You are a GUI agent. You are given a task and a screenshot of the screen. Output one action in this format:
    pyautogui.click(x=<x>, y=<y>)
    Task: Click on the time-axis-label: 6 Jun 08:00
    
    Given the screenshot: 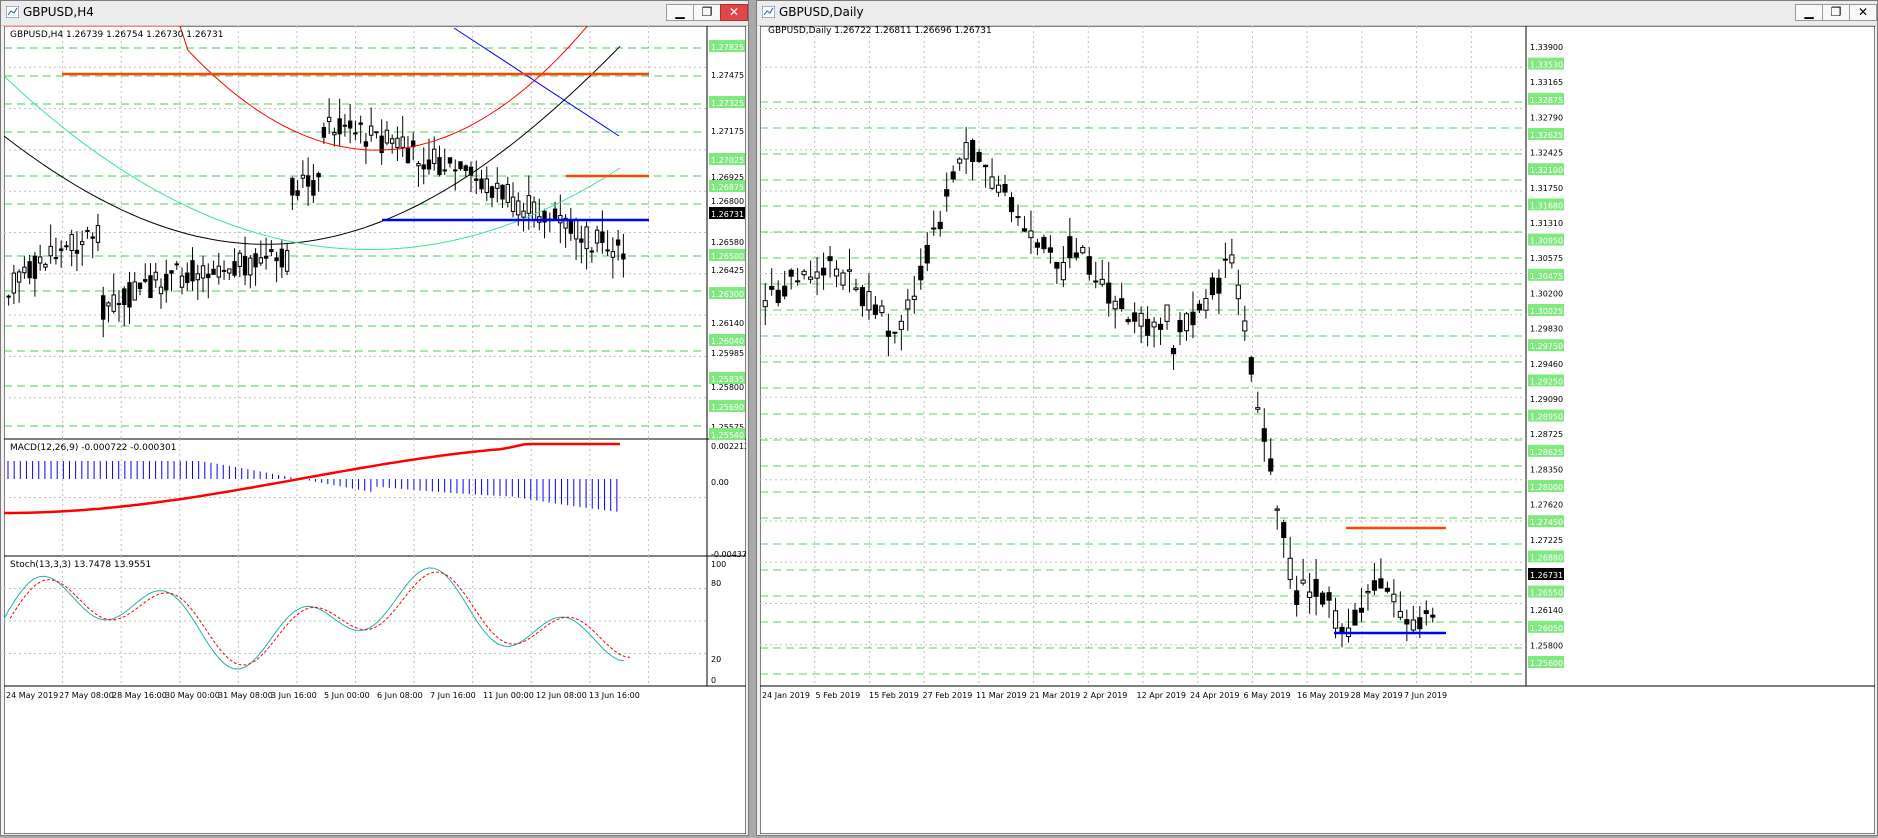 What is the action you would take?
    pyautogui.click(x=400, y=695)
    